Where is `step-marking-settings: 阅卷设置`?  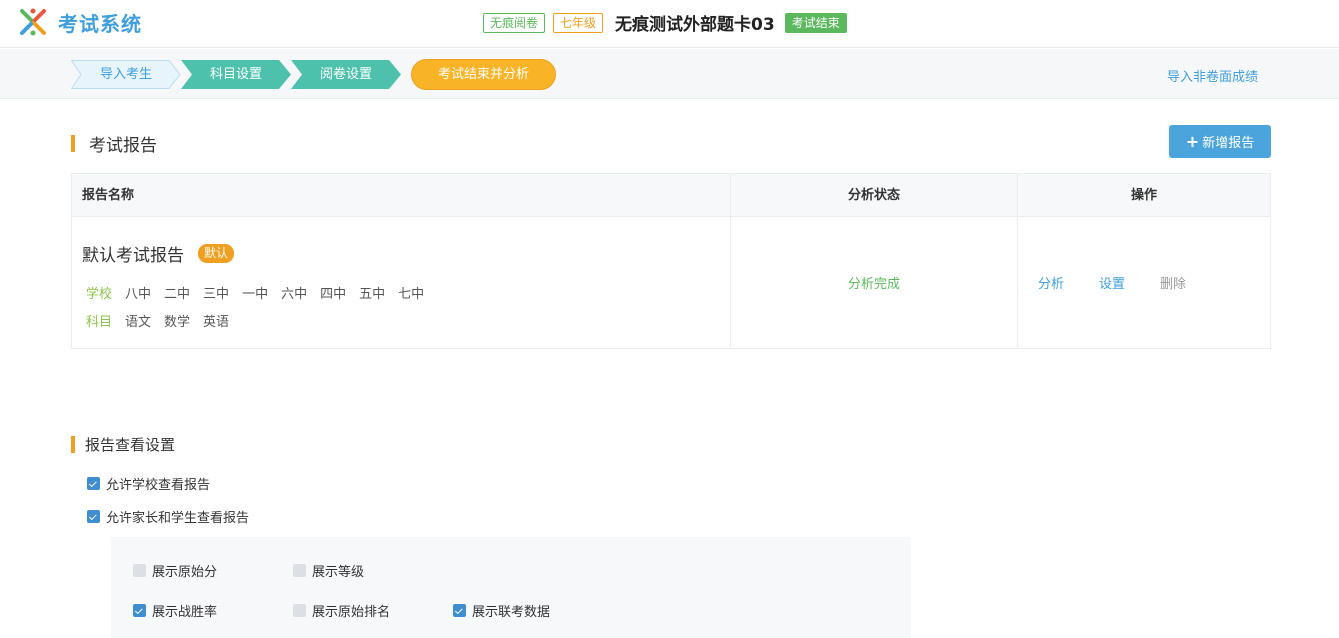
step-marking-settings: 阅卷设置 is located at coordinates (346, 74).